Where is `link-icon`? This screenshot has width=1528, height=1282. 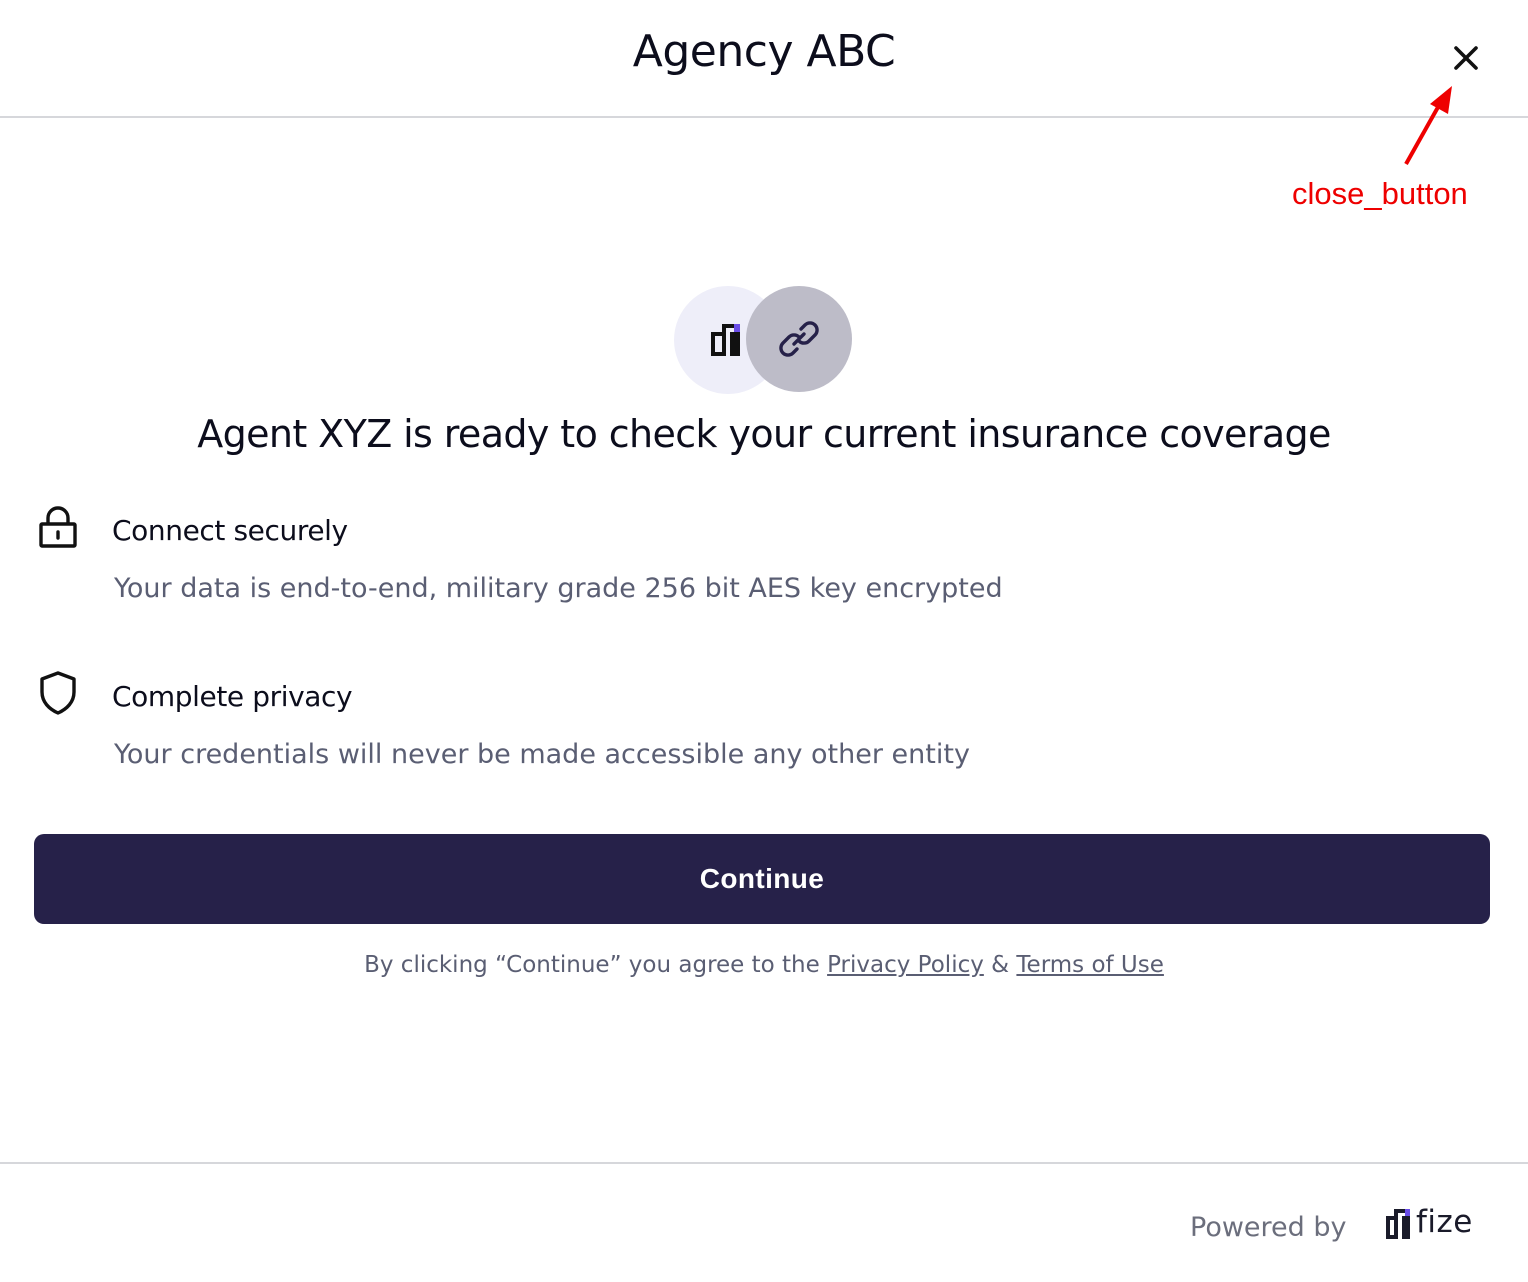
link-icon is located at coordinates (799, 339).